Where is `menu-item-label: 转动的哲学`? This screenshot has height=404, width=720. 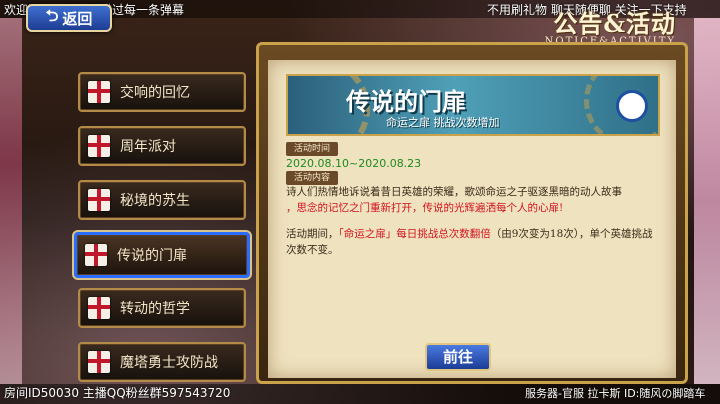
menu-item-label: 转动的哲学 is located at coordinates (155, 309).